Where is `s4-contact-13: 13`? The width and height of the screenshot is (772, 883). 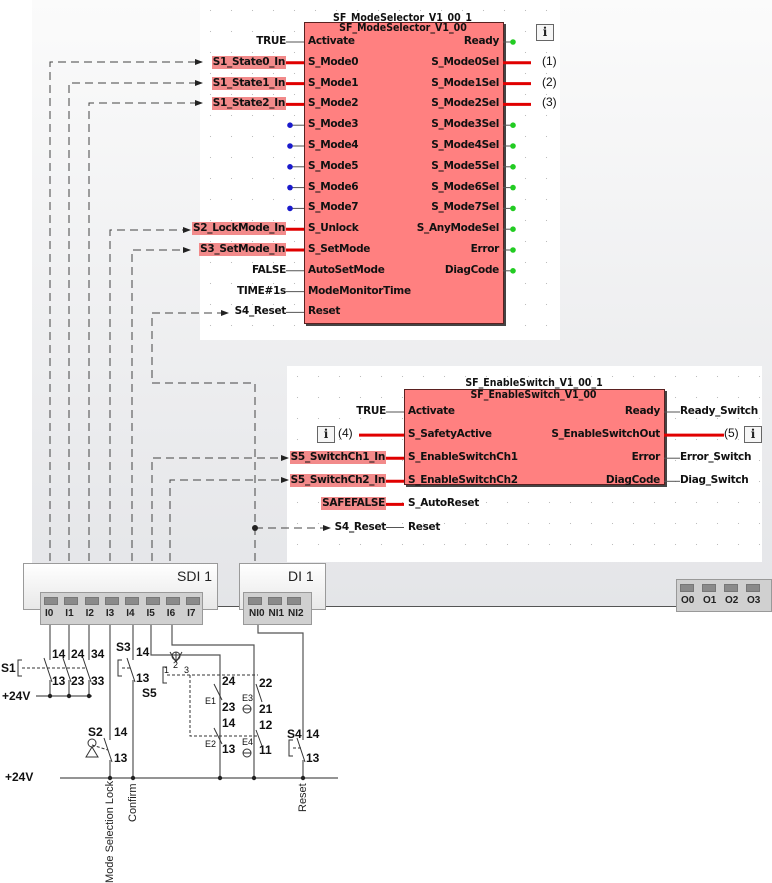 s4-contact-13: 13 is located at coordinates (313, 758).